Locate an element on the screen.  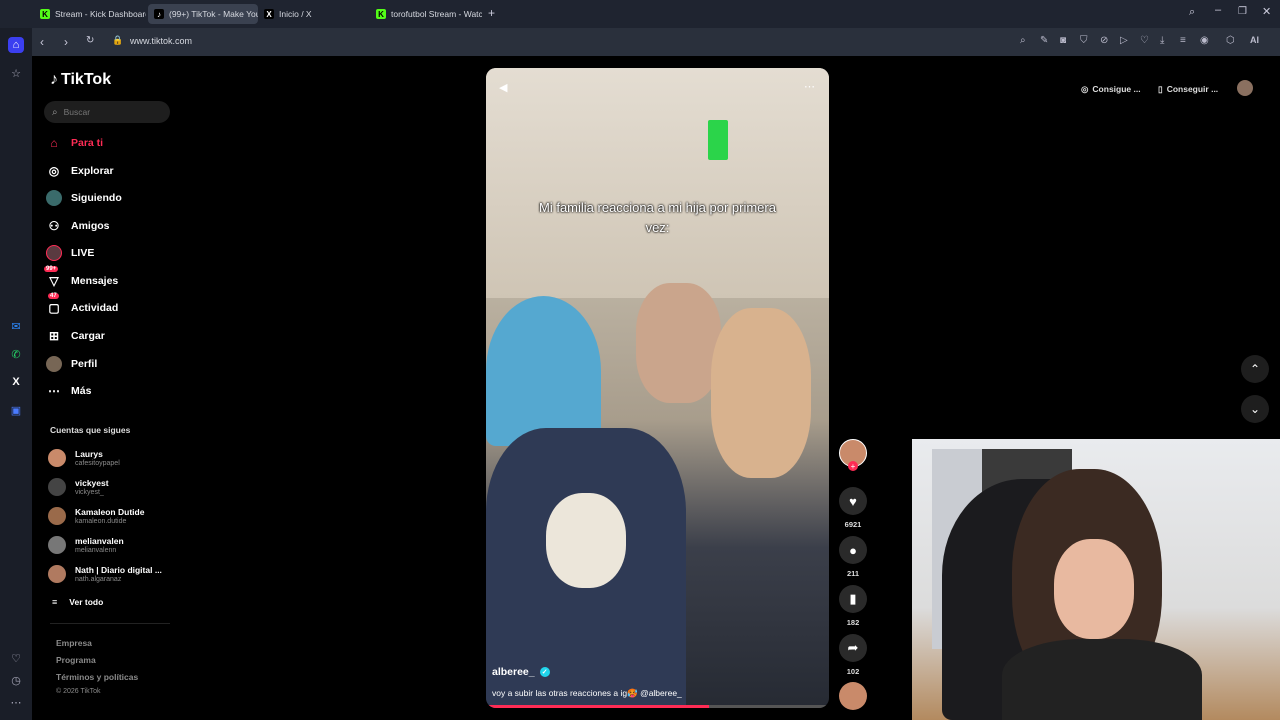
following-icon is located at coordinates (54, 198).